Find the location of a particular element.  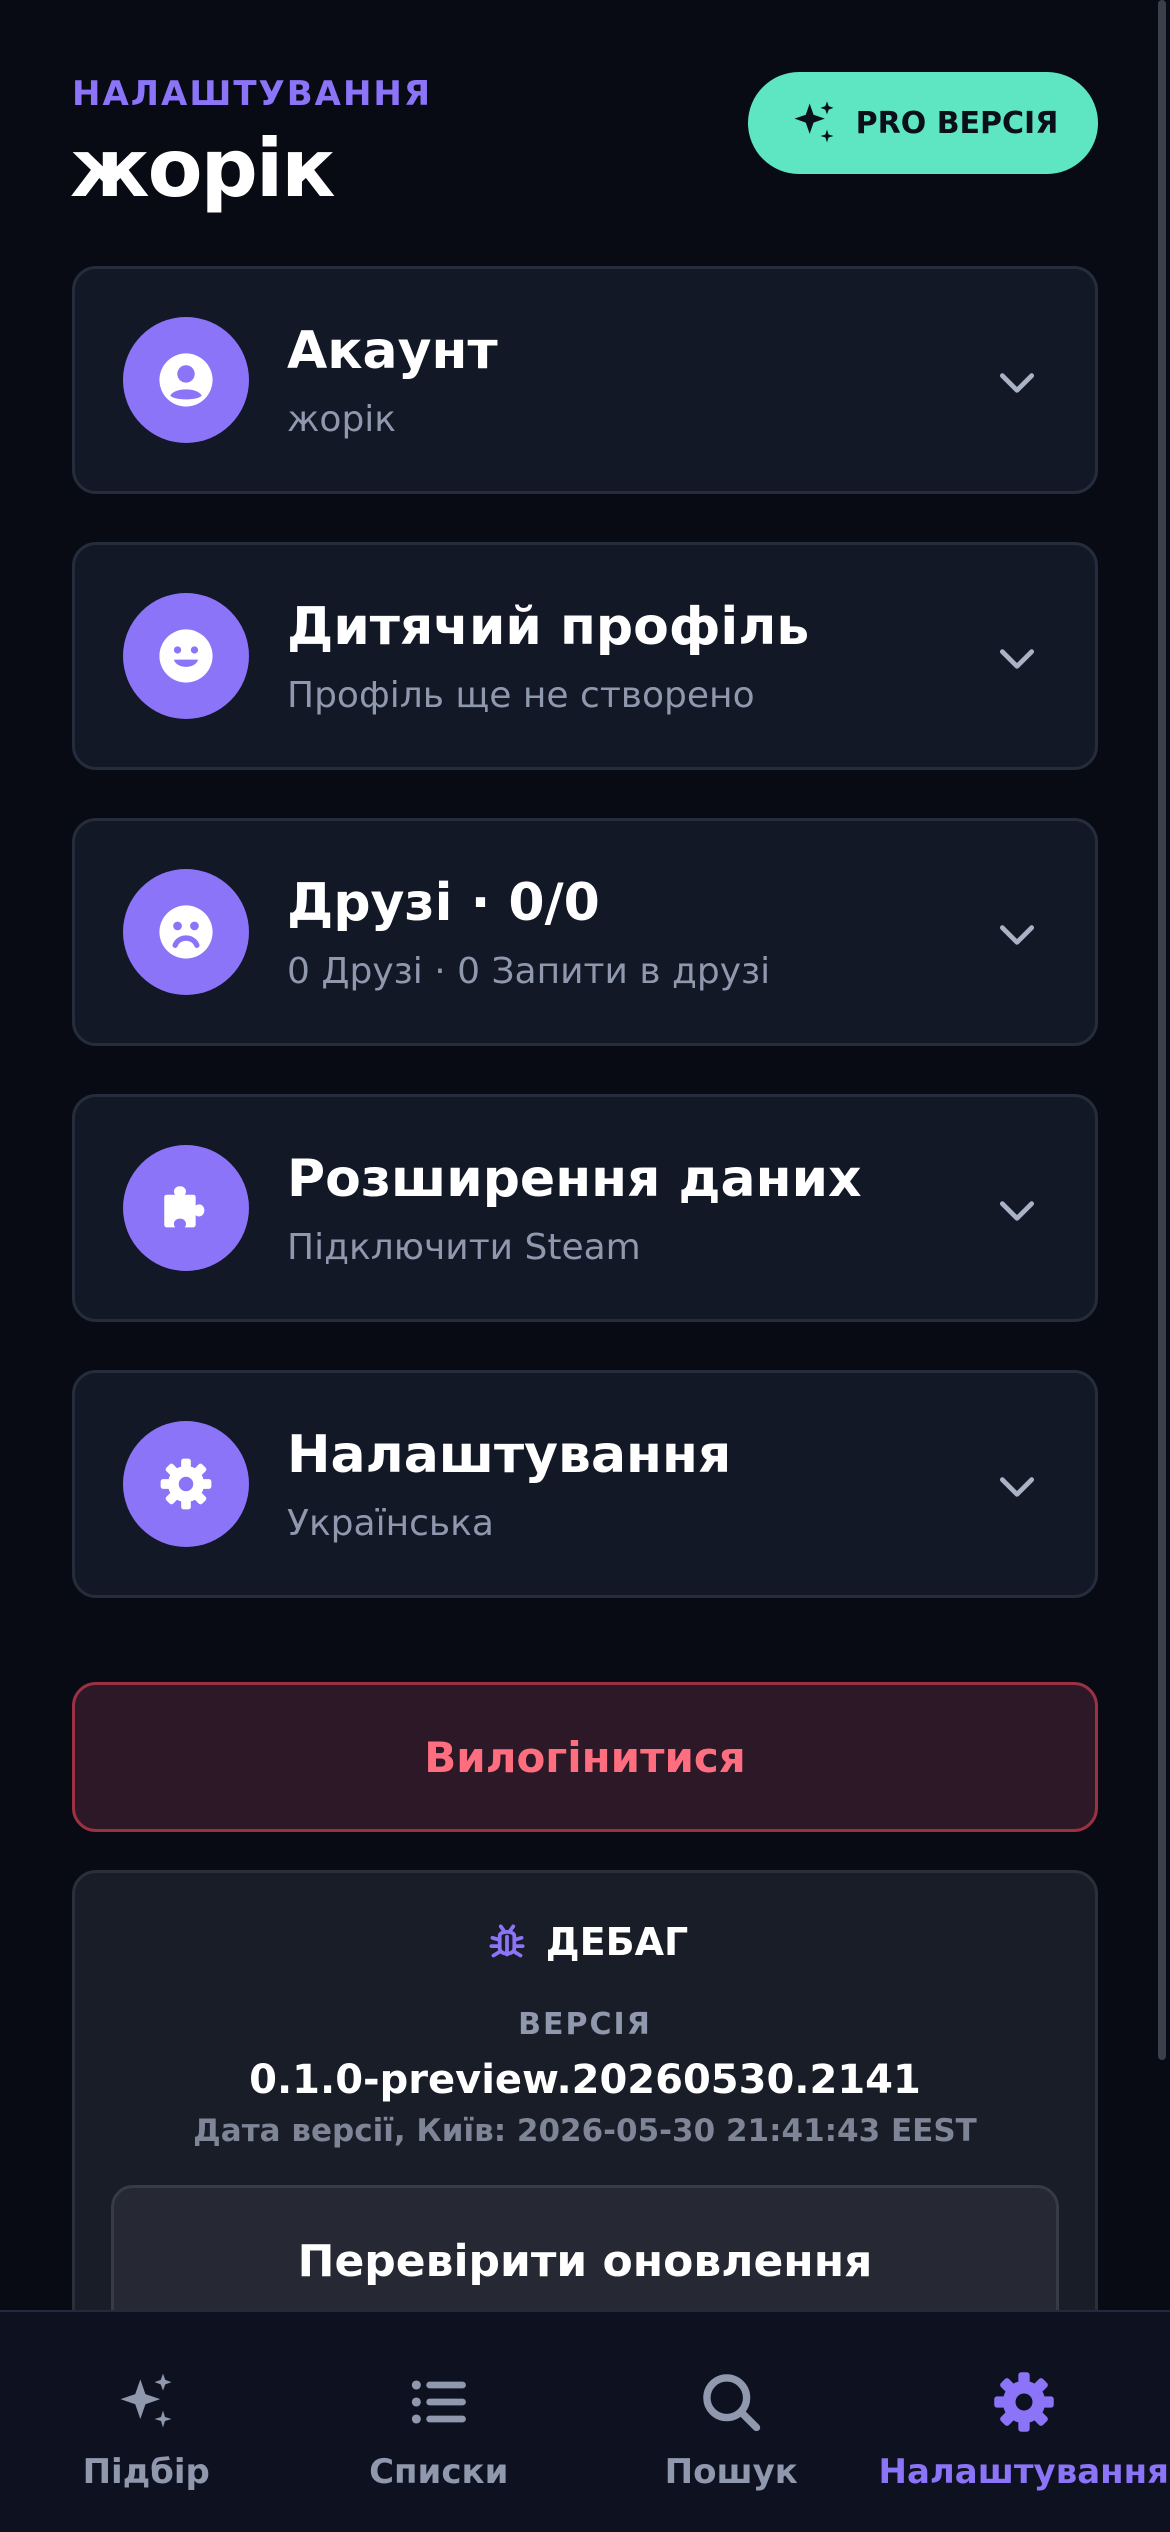

section-settings: Налаштування Українська is located at coordinates (585, 1484).